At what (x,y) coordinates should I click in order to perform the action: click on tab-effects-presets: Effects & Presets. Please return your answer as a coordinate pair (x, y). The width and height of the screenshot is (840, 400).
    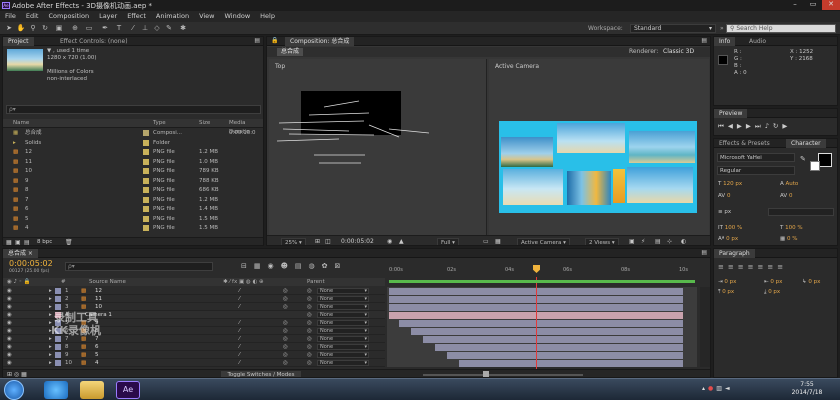
    Looking at the image, I should click on (744, 143).